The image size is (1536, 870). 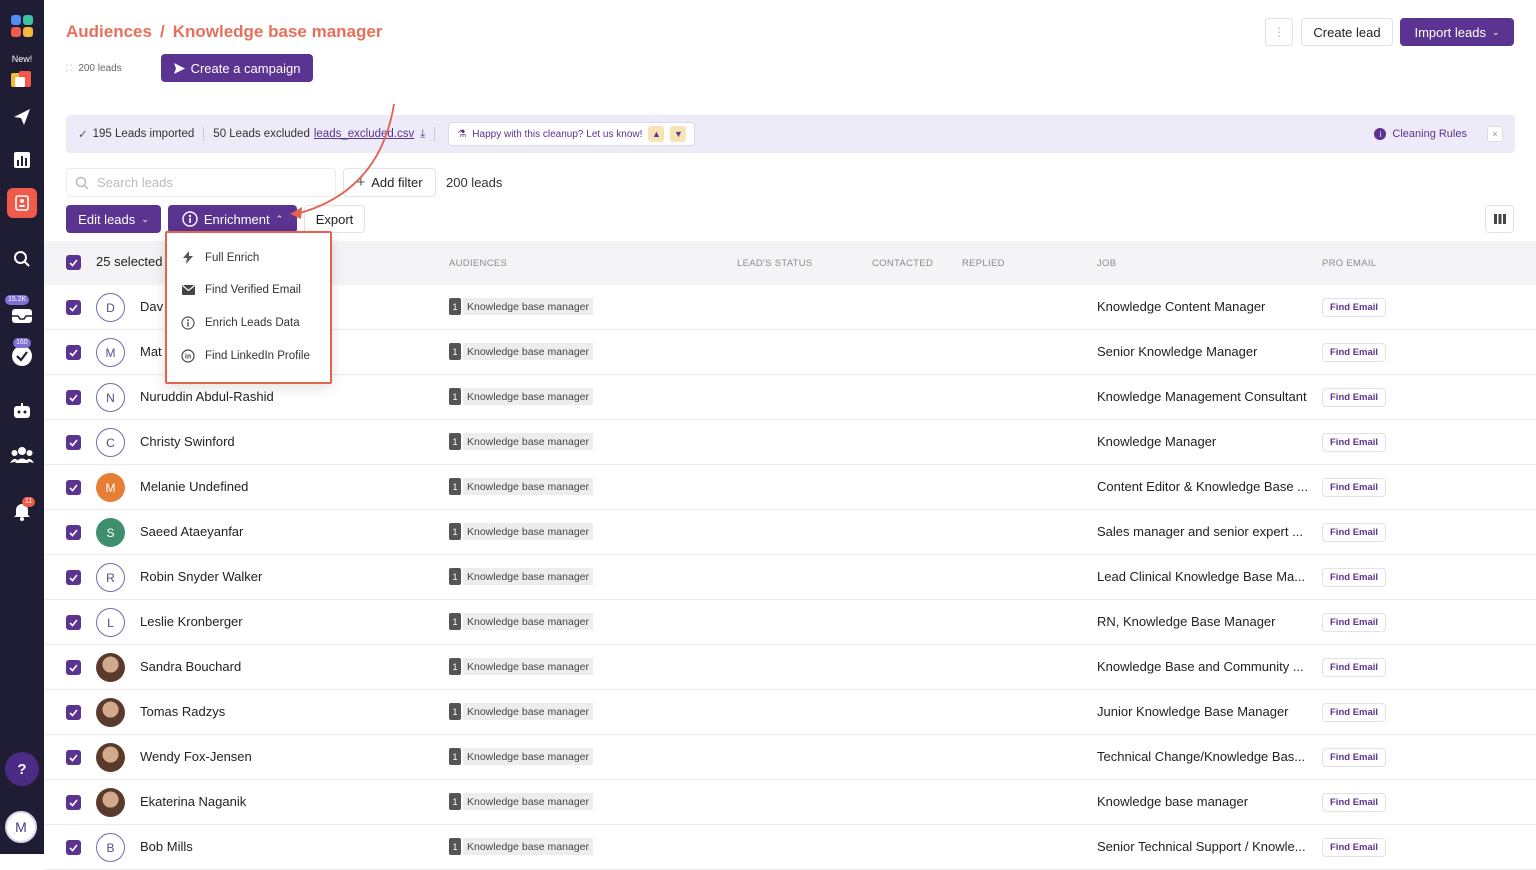 I want to click on lead-name: Ekaterina Naganik, so click(x=193, y=801).